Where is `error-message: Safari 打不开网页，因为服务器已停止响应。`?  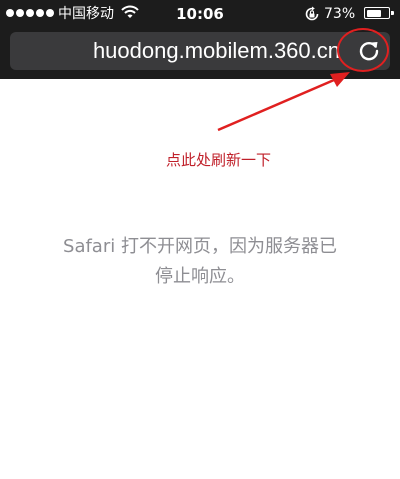 error-message: Safari 打不开网页，因为服务器已停止响应。 is located at coordinates (200, 261).